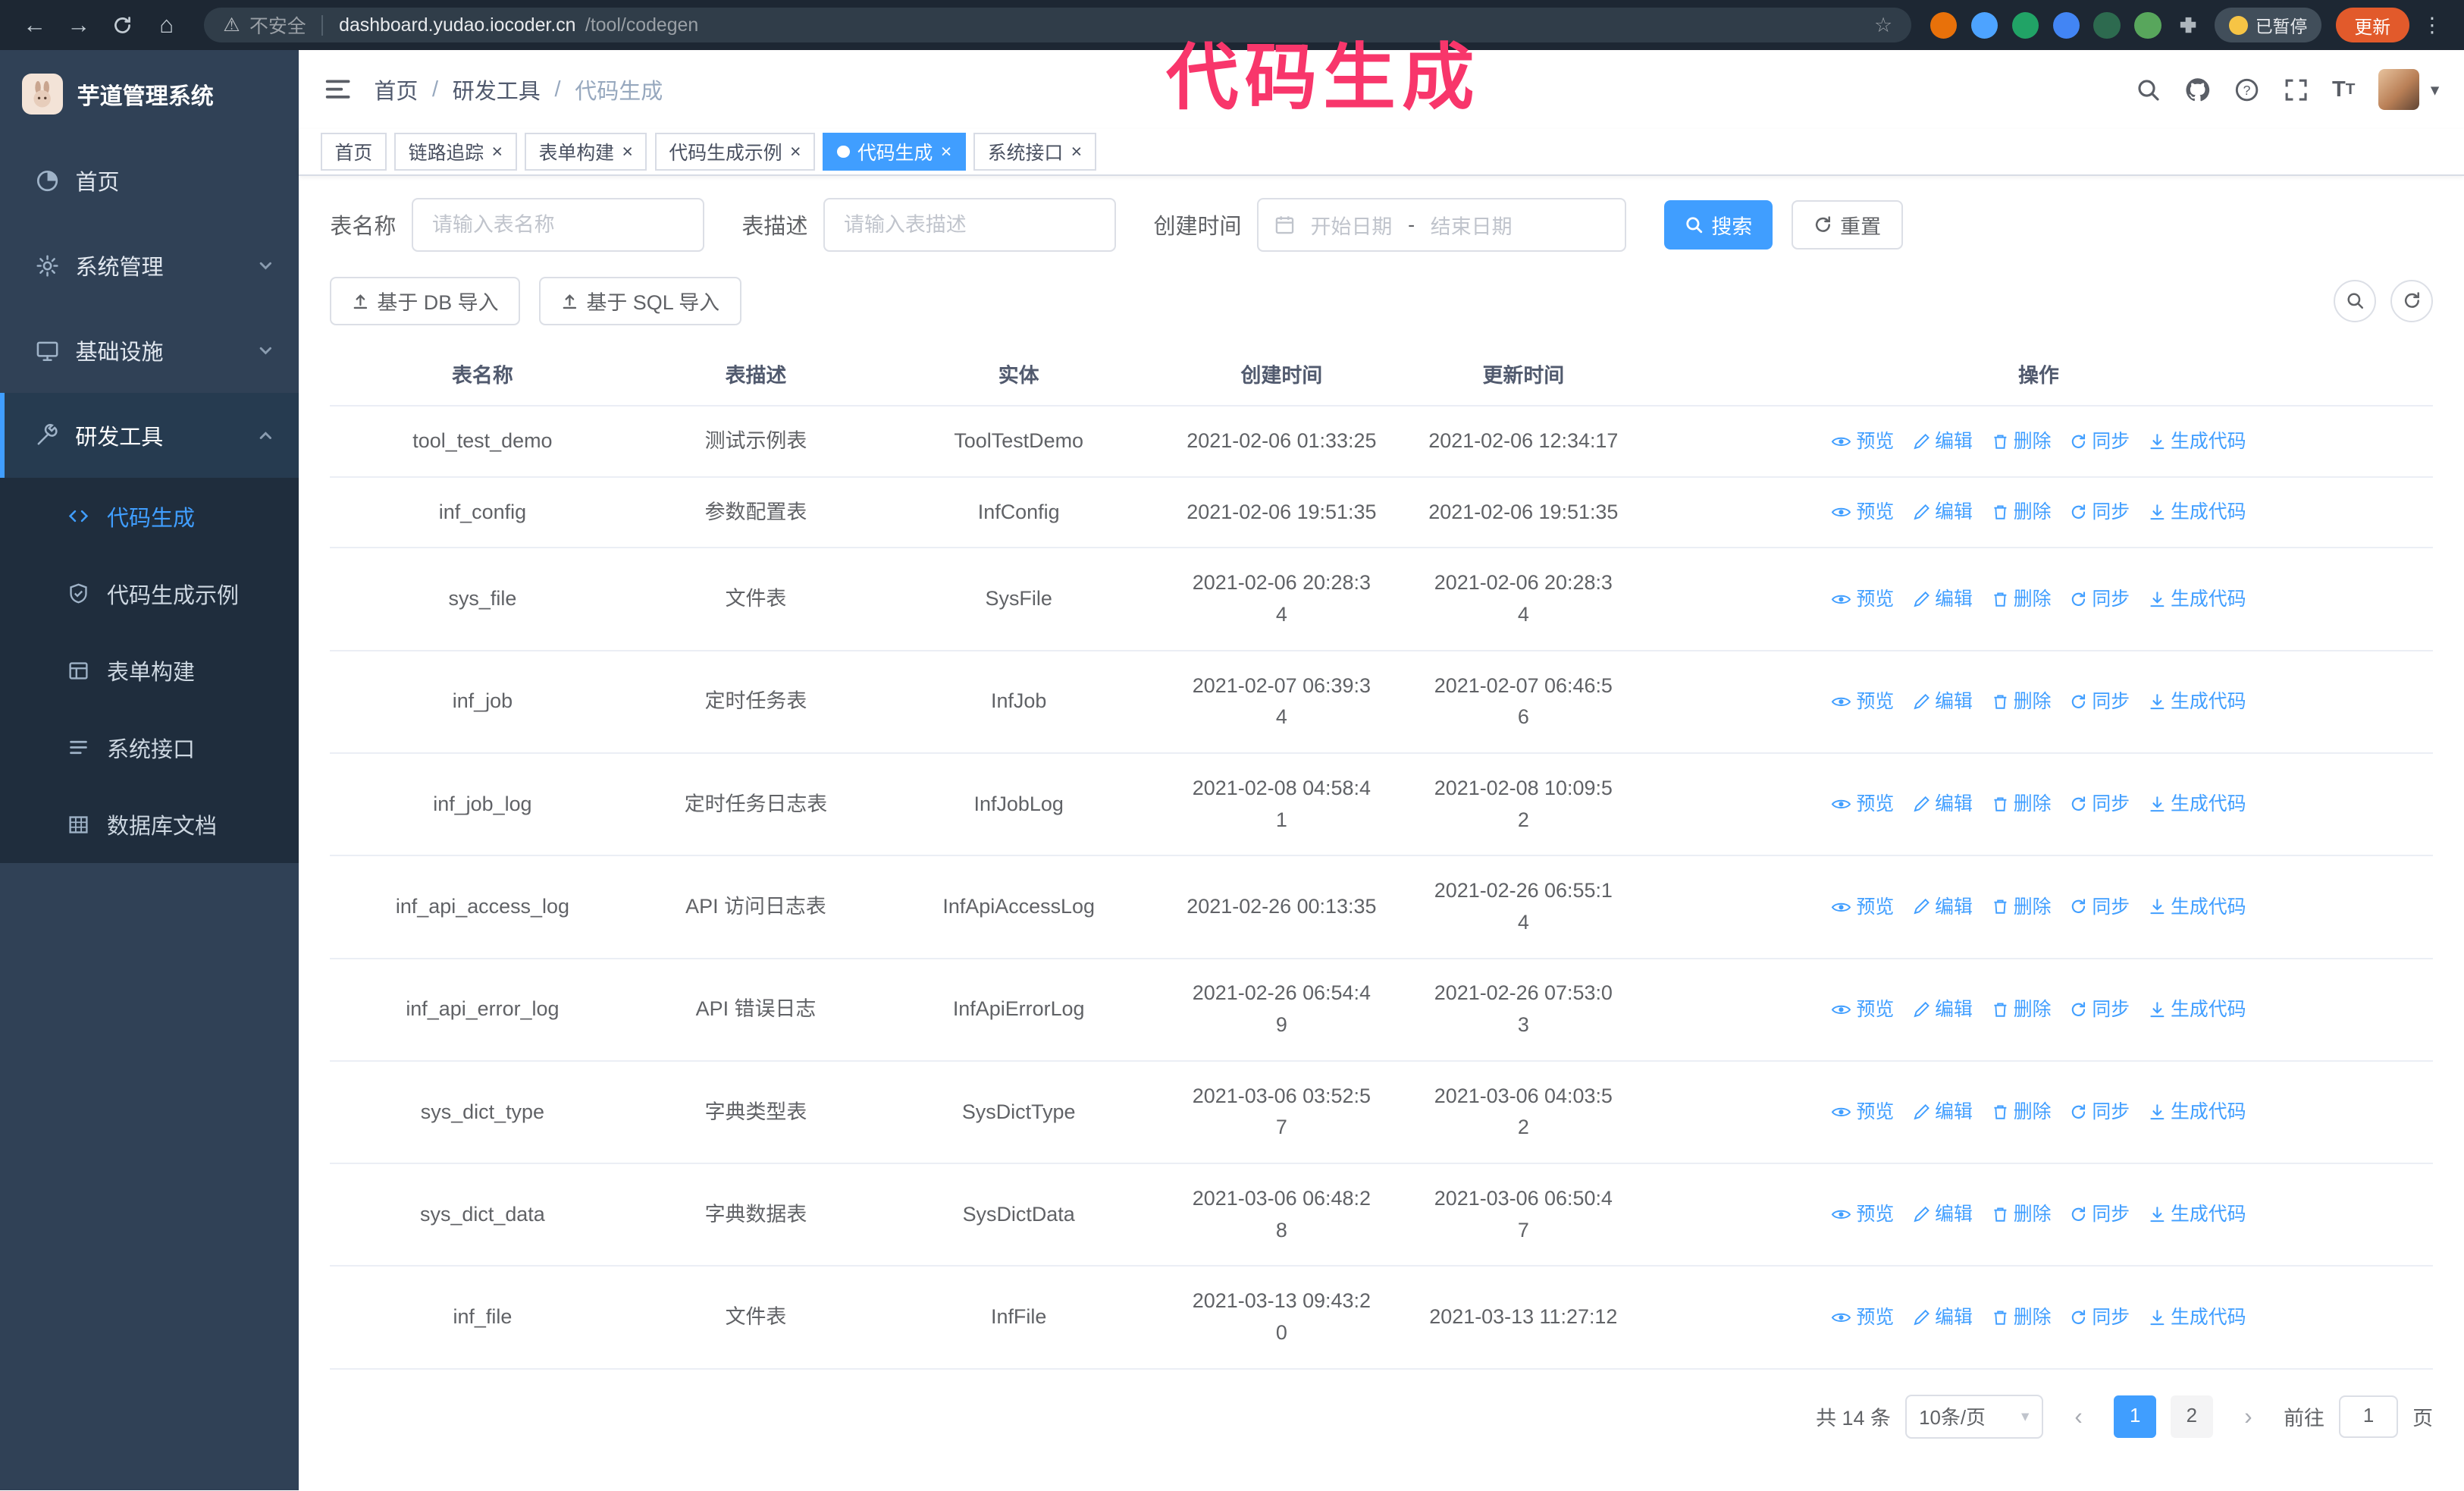  What do you see at coordinates (558, 225) in the screenshot?
I see `table-name-input` at bounding box center [558, 225].